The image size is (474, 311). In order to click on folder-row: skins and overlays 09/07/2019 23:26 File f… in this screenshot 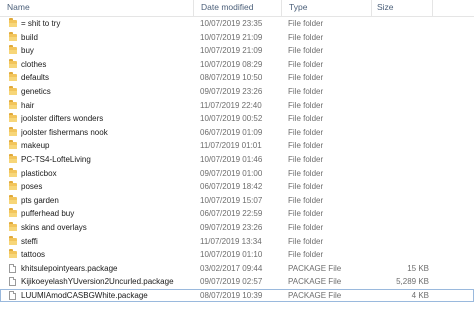, I will do `click(237, 228)`.